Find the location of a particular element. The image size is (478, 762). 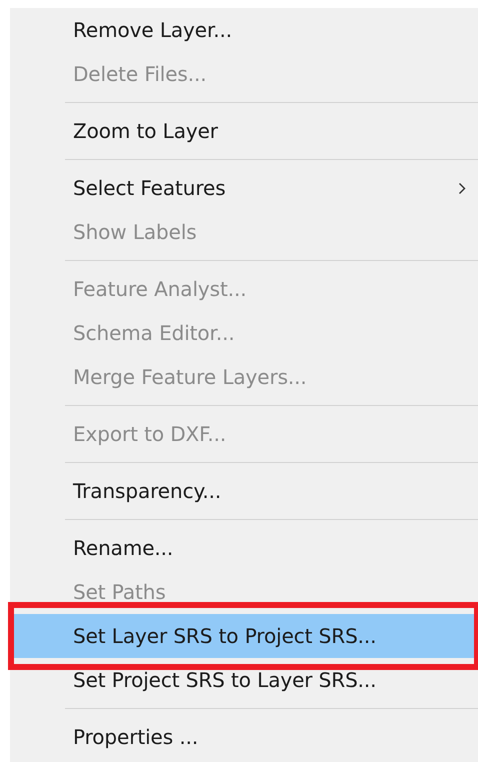

menu-item: Select Features is located at coordinates (244, 188).